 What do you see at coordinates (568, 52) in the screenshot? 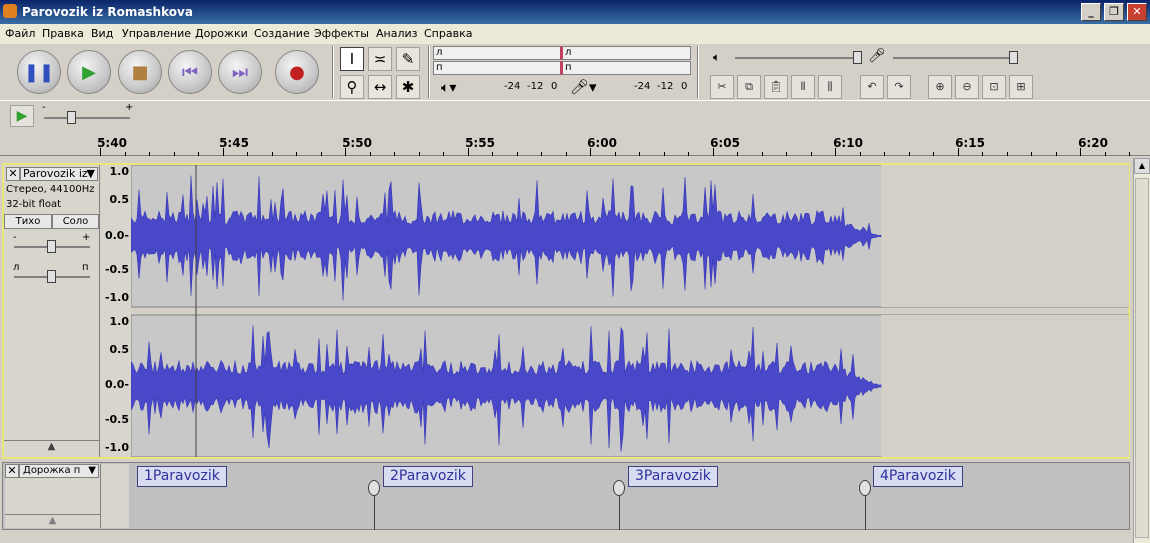
I see `meter-left-letter: л` at bounding box center [568, 52].